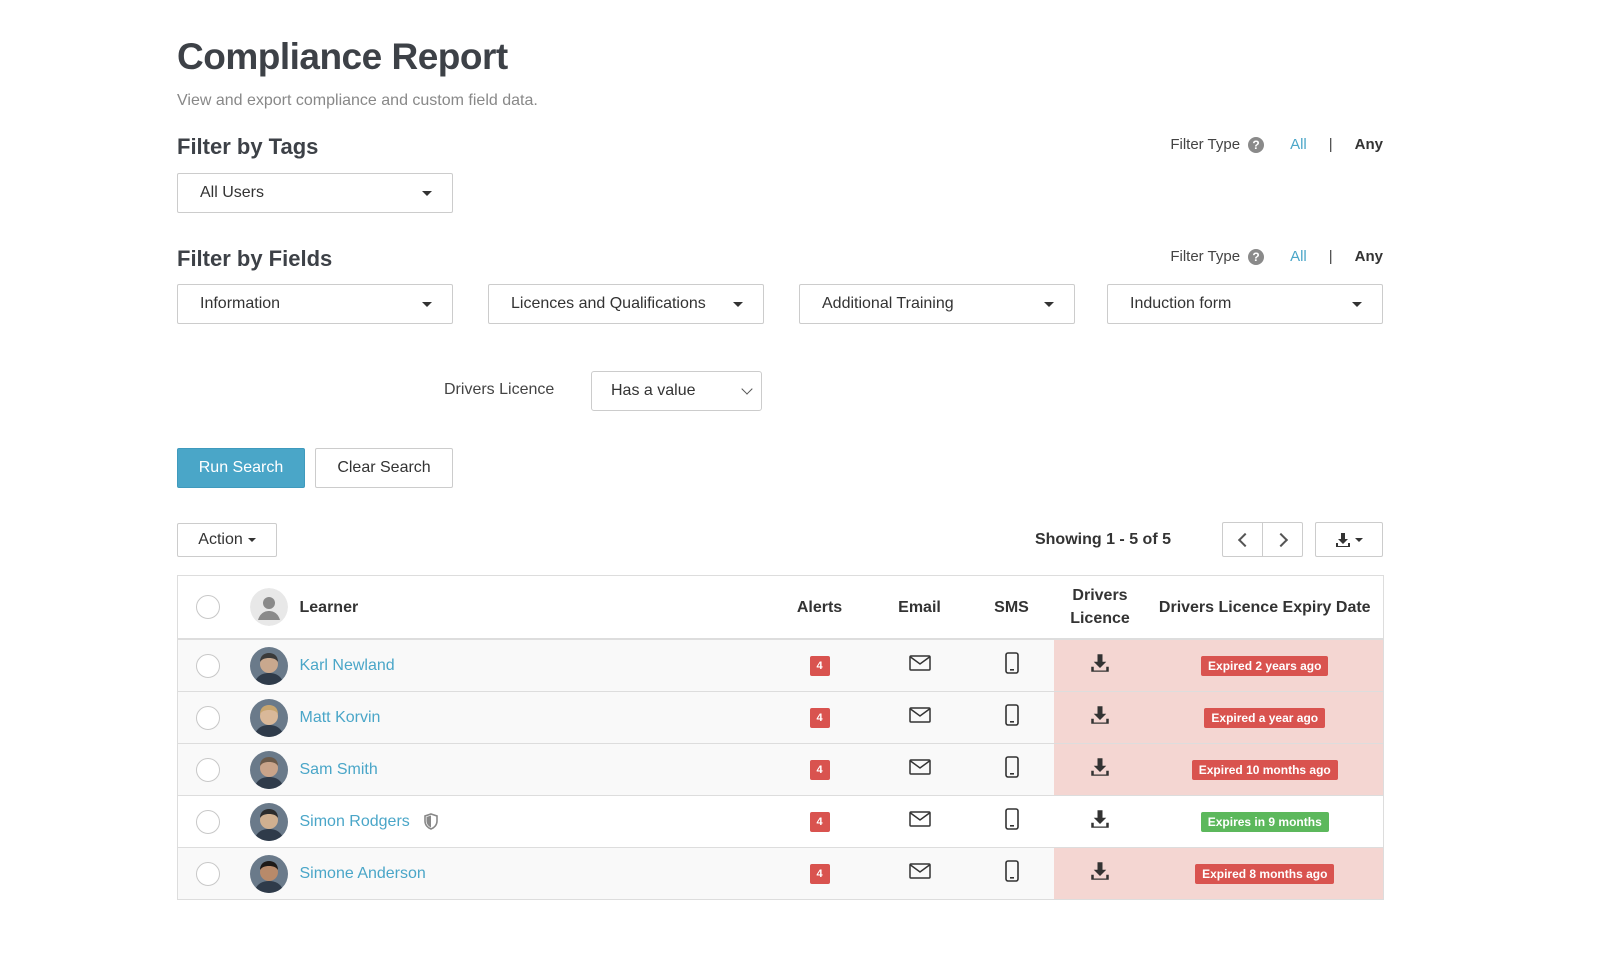  Describe the element at coordinates (248, 146) in the screenshot. I see `filter-tags-title: Filter by Tags` at that location.